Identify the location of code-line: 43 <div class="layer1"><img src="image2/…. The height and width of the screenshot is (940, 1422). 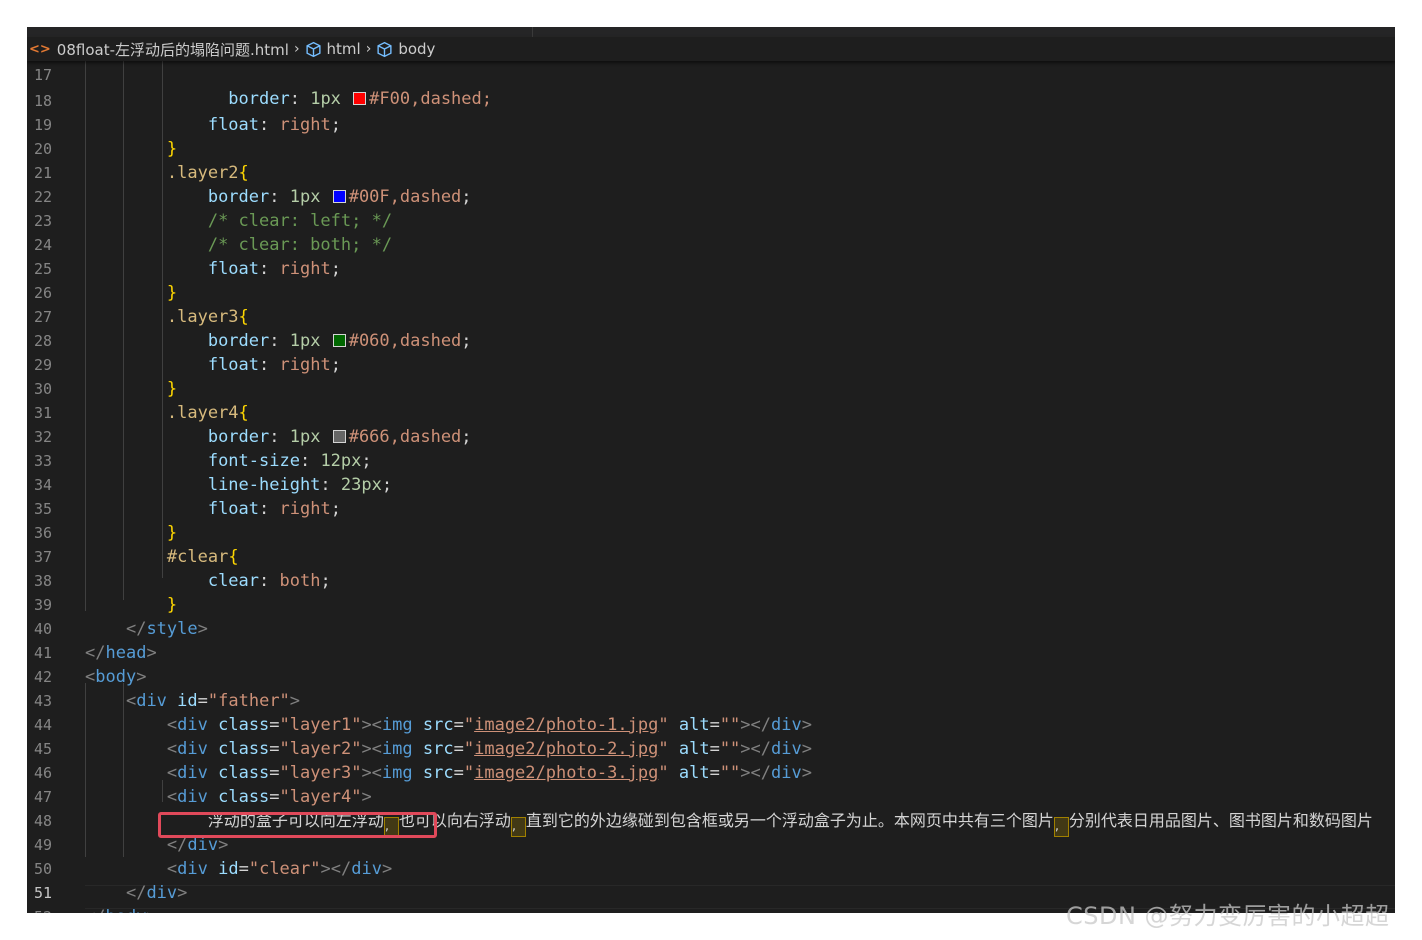
(711, 700).